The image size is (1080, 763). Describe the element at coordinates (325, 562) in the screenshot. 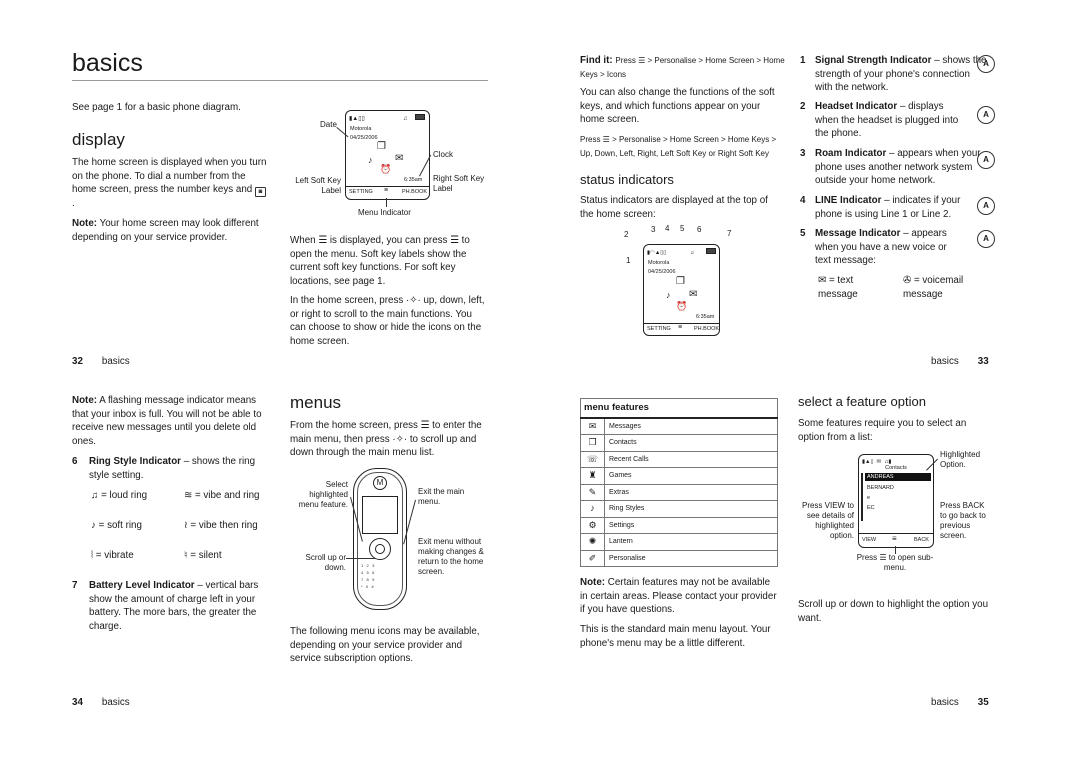

I see `scroll-label: Scroll up or down.` at that location.